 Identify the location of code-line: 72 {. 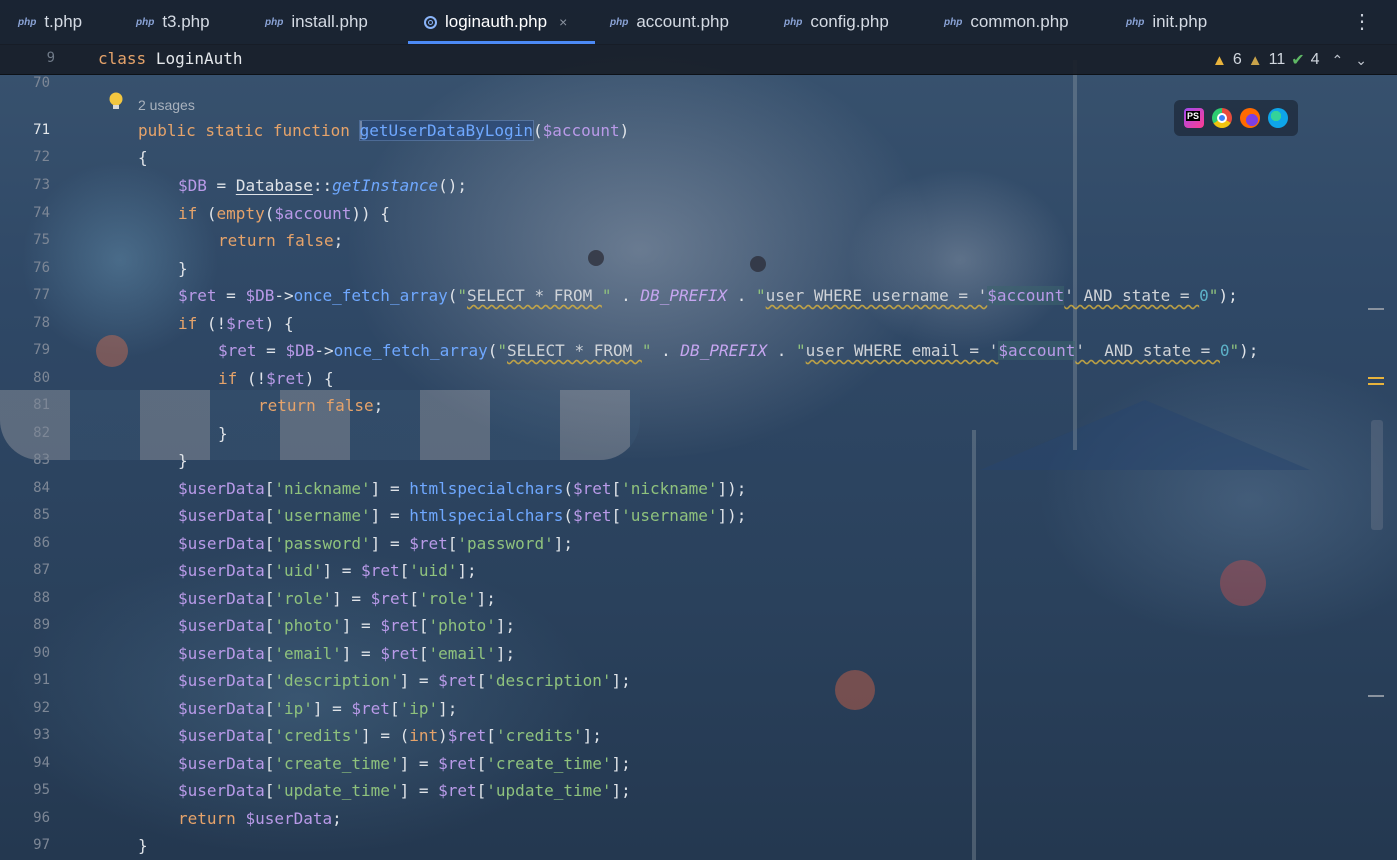
(680, 158).